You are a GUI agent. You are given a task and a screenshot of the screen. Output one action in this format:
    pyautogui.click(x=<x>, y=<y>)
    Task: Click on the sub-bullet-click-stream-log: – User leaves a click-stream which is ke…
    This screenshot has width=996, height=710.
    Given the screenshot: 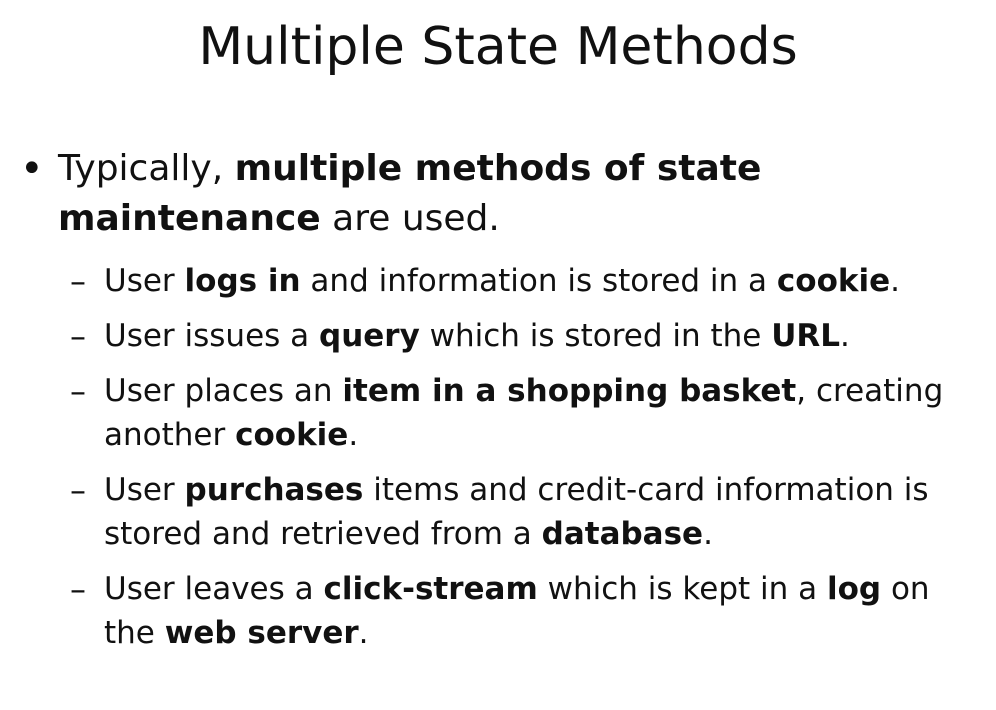 What is the action you would take?
    pyautogui.click(x=525, y=611)
    